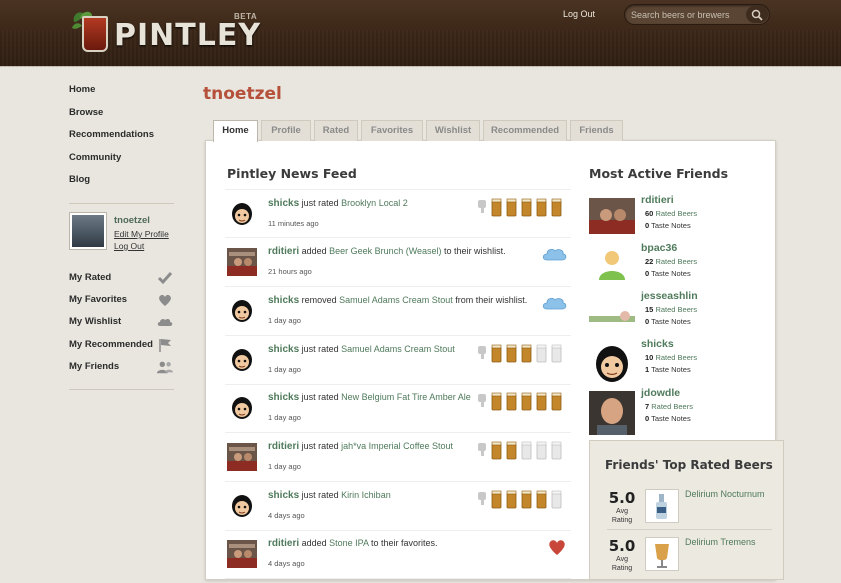  What do you see at coordinates (669, 296) in the screenshot?
I see `friend-name-link: jesseashlin` at bounding box center [669, 296].